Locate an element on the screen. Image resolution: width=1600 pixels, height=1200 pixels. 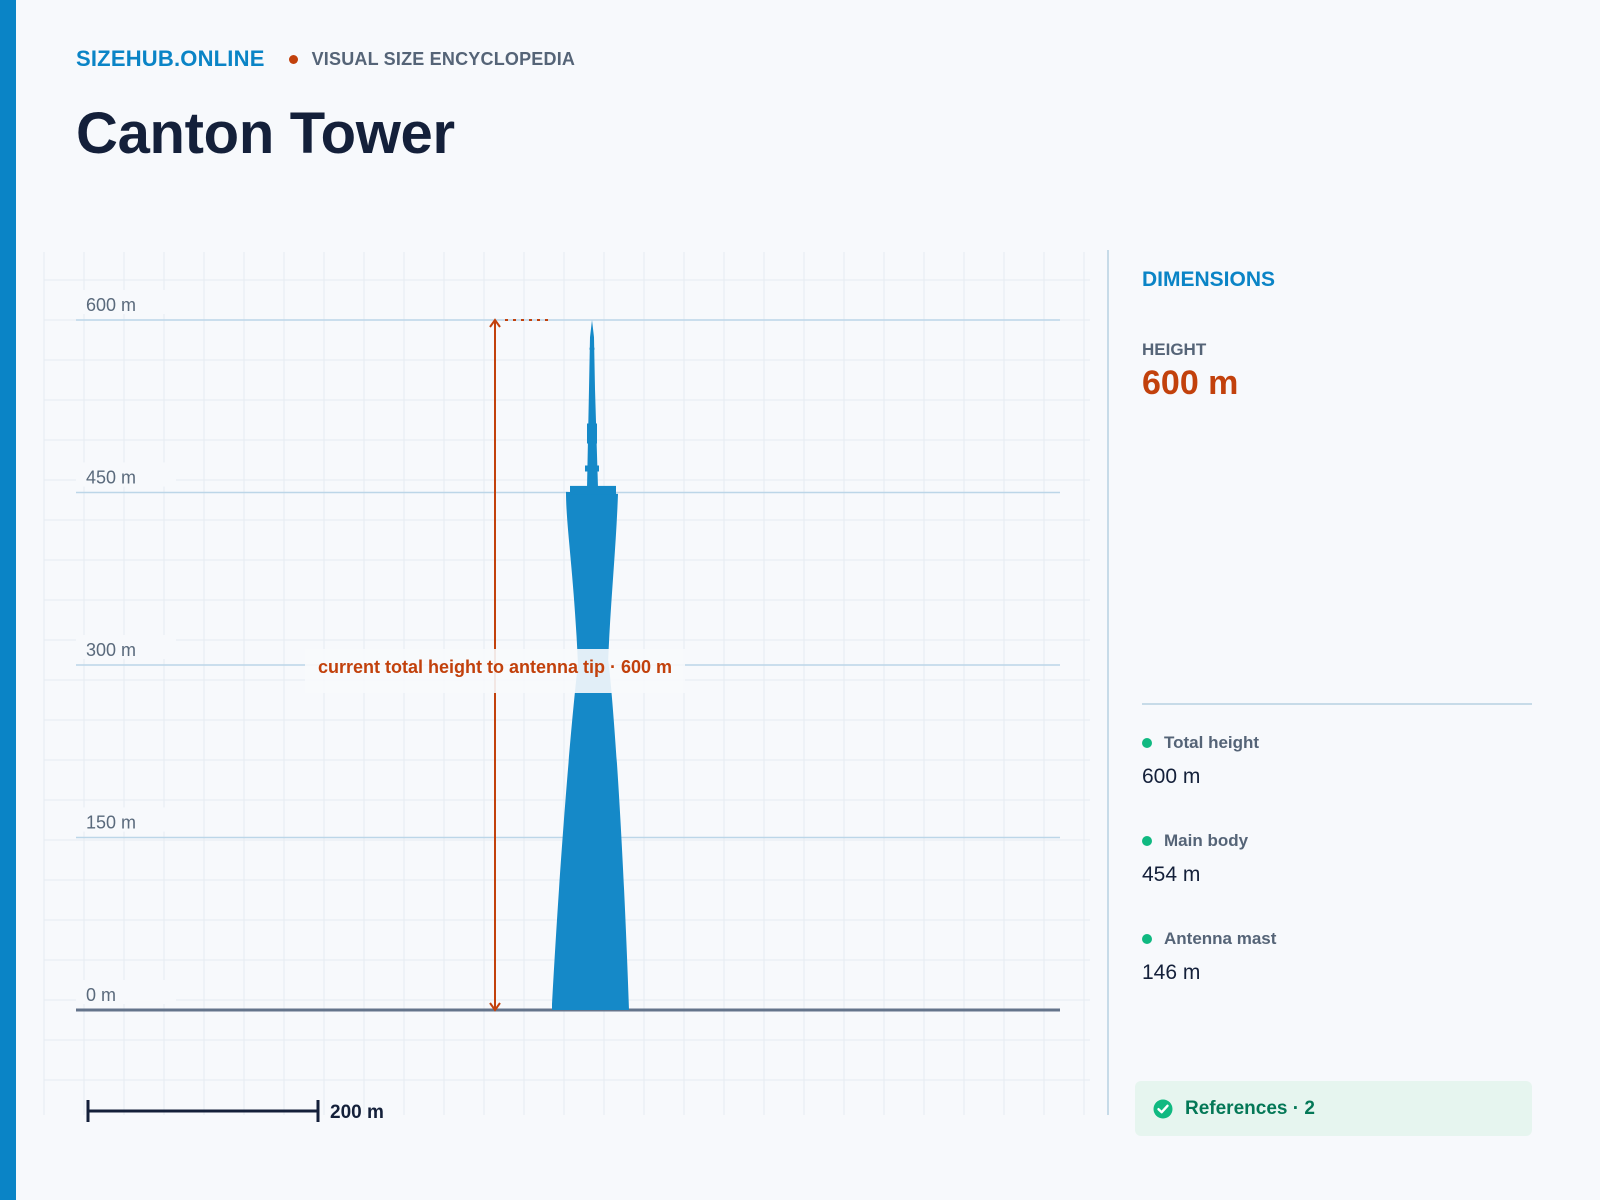
stat-value: 600 m is located at coordinates (1171, 776).